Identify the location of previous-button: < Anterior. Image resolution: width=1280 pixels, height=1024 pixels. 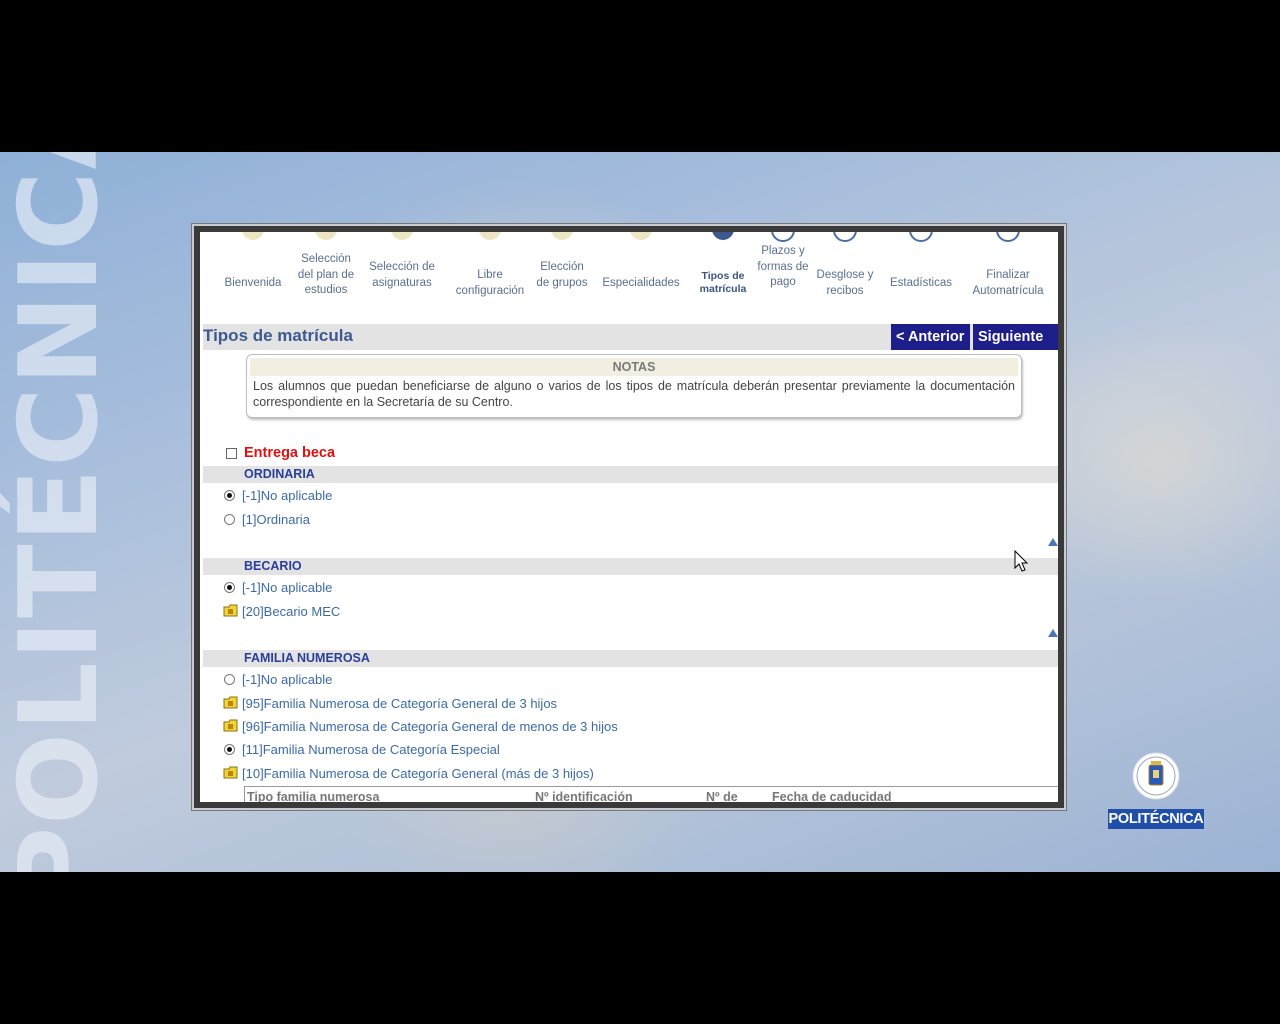
(930, 337).